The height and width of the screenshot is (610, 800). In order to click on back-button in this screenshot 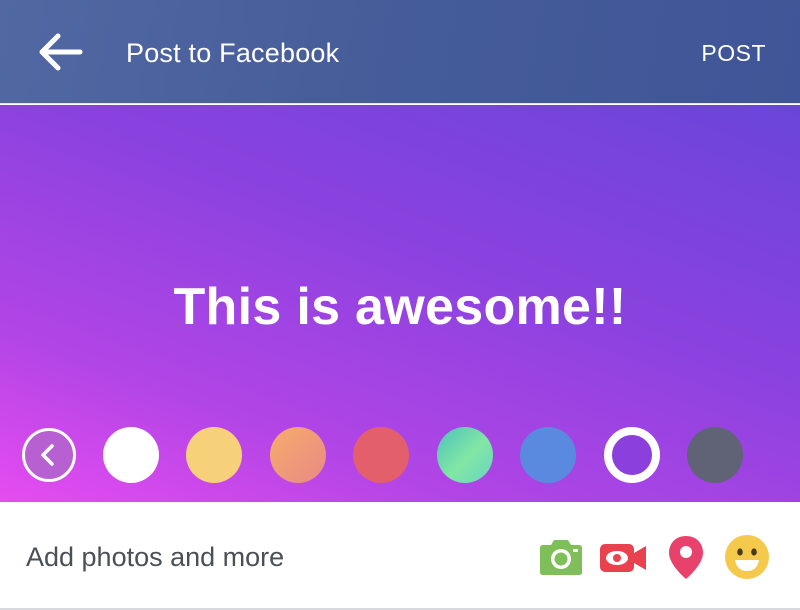, I will do `click(60, 52)`.